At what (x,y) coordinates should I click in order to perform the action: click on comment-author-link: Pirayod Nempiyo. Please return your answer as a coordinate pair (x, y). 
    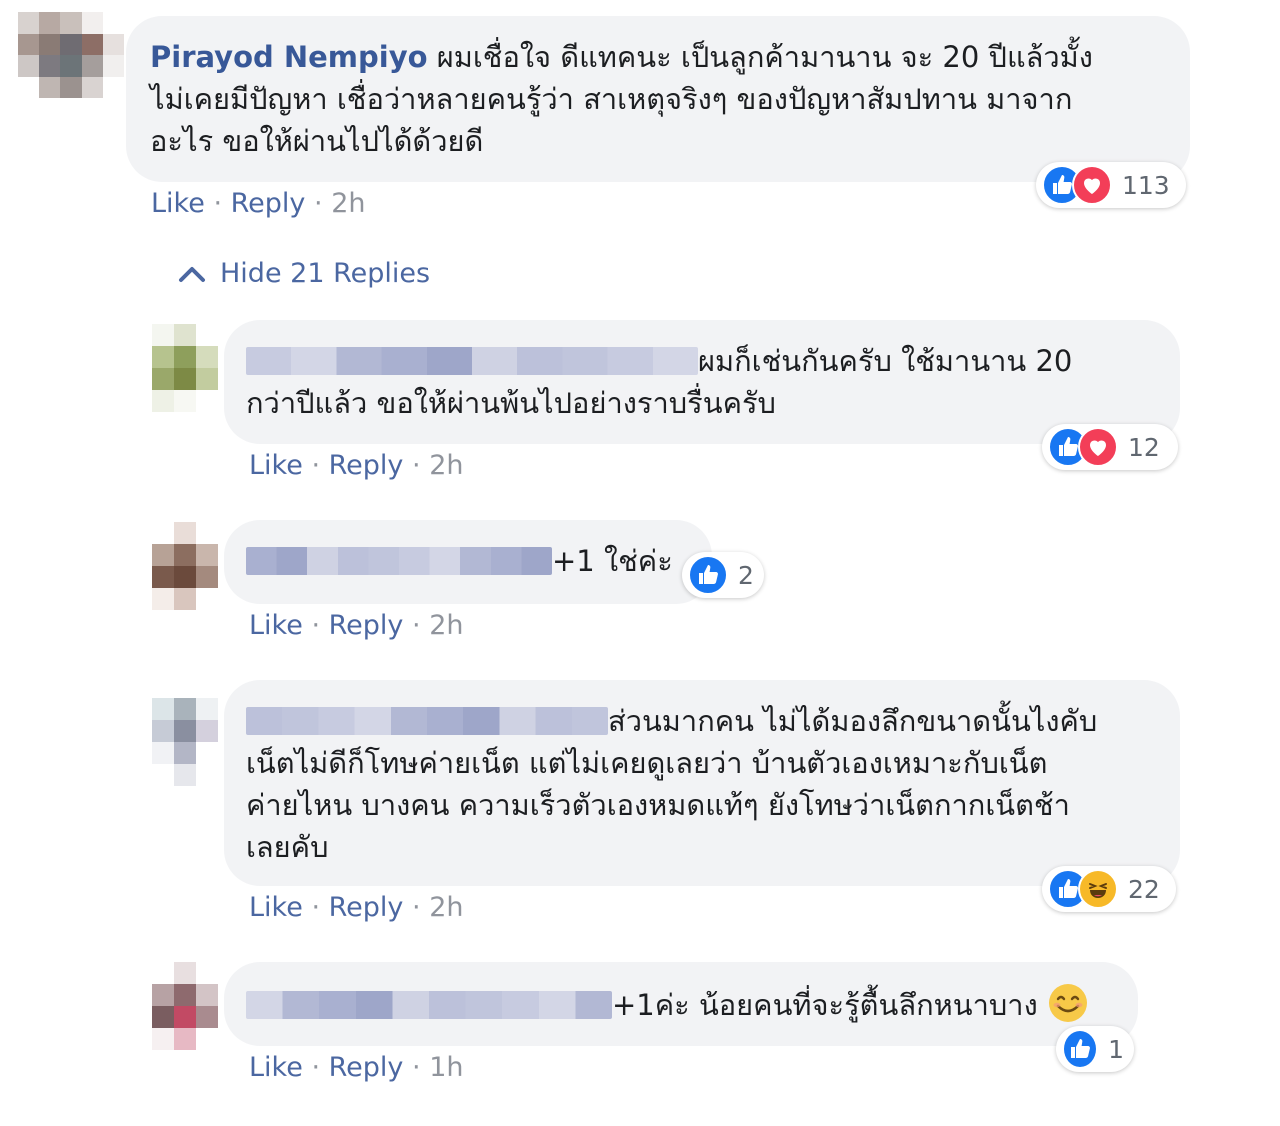
    Looking at the image, I should click on (289, 57).